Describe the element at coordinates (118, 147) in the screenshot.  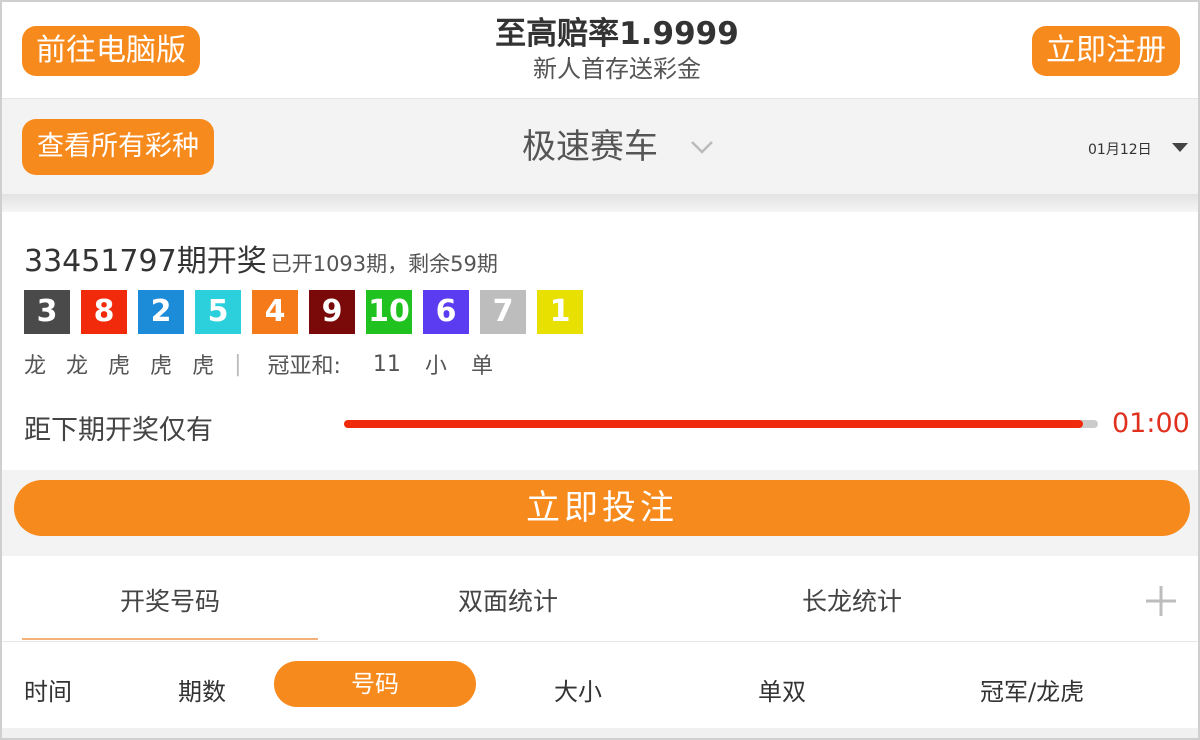
I see `all-games-button: 查看所有彩种` at that location.